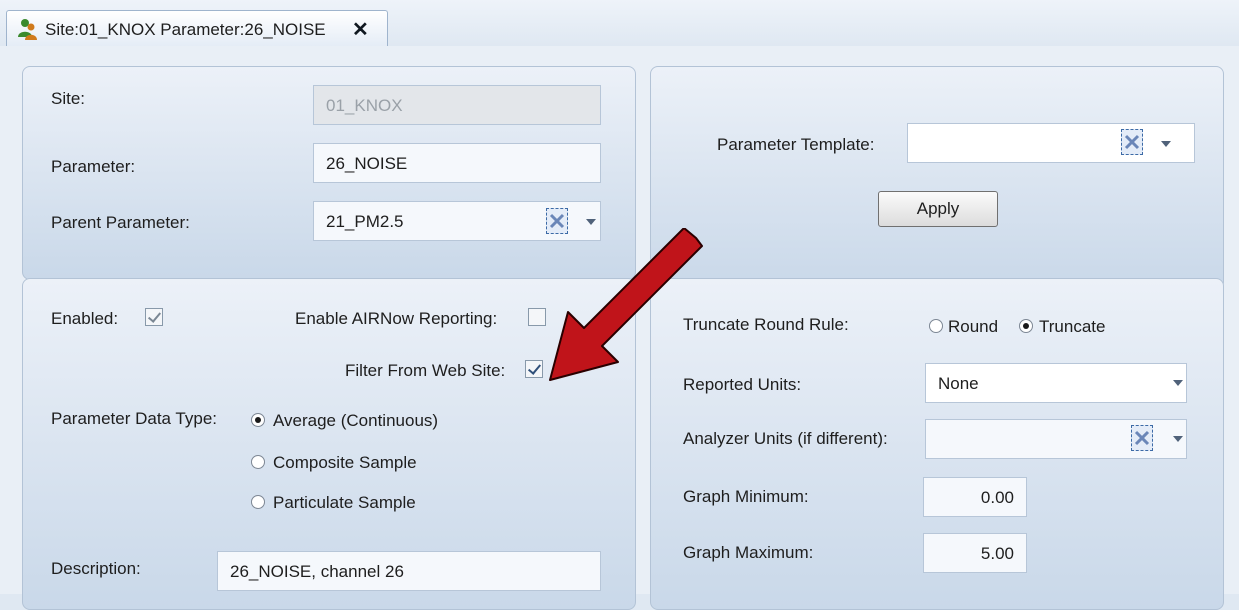 This screenshot has width=1239, height=610. I want to click on radio-truncate-label: Truncate, so click(1072, 327).